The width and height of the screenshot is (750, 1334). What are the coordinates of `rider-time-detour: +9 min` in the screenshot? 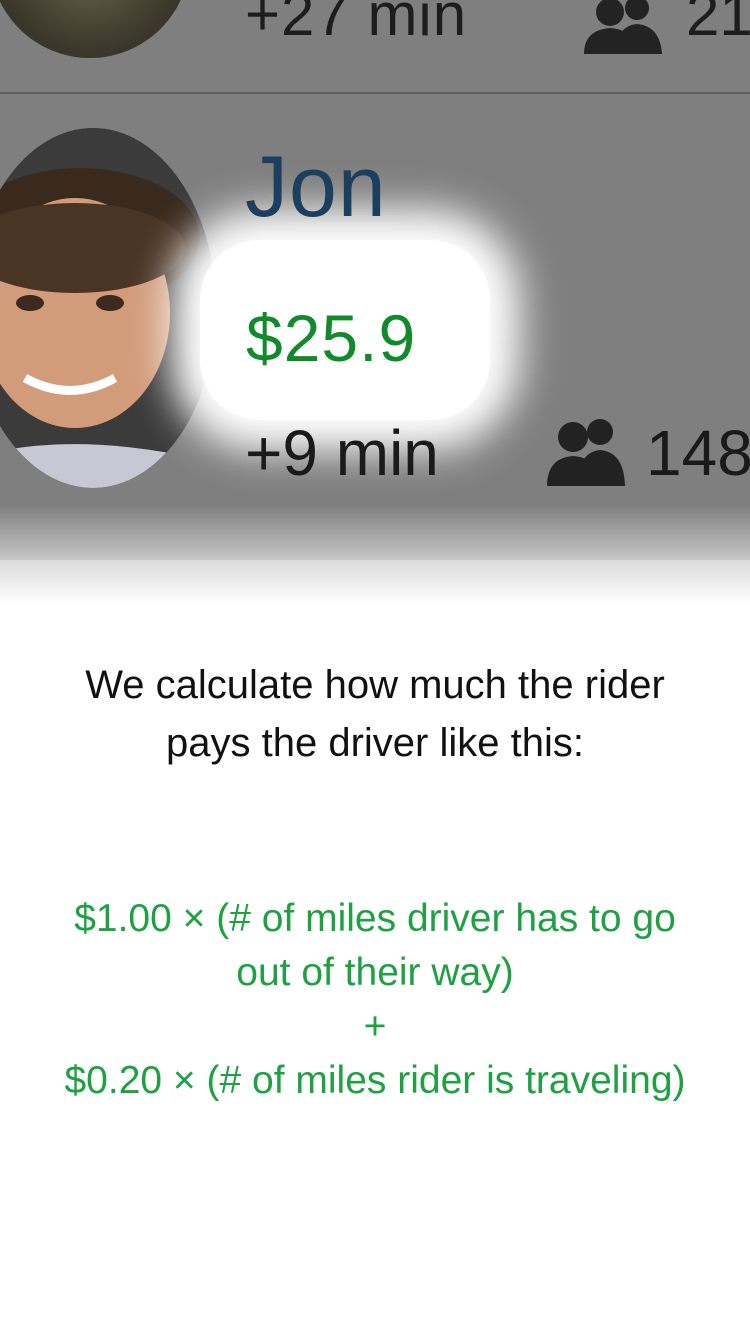 It's located at (342, 453).